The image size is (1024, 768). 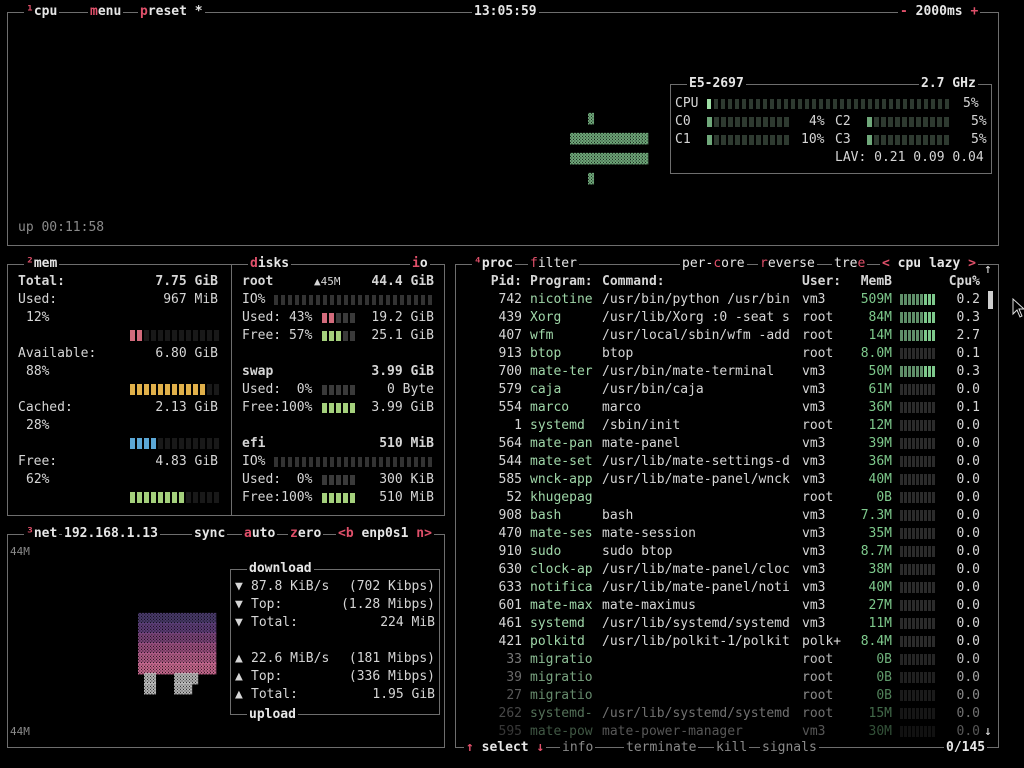 I want to click on disk-used-value: 300 KiB, so click(x=406, y=479).